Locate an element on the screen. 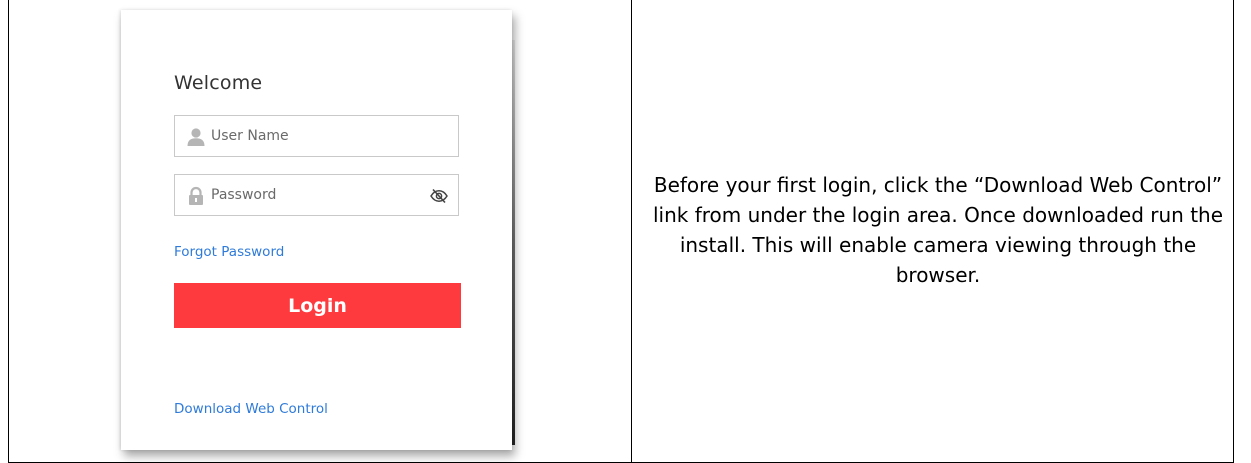 This screenshot has width=1251, height=463. table-cell-divider is located at coordinates (631, 231).